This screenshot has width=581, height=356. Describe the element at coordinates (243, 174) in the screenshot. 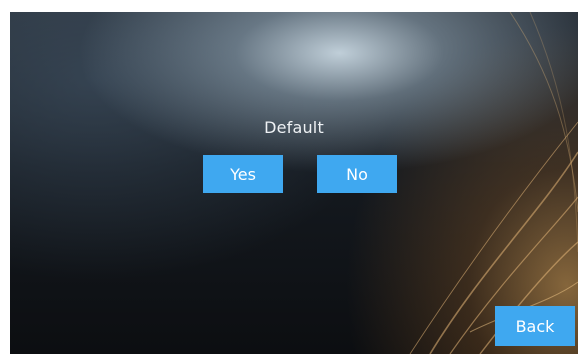

I see `yes-button: Yes` at that location.